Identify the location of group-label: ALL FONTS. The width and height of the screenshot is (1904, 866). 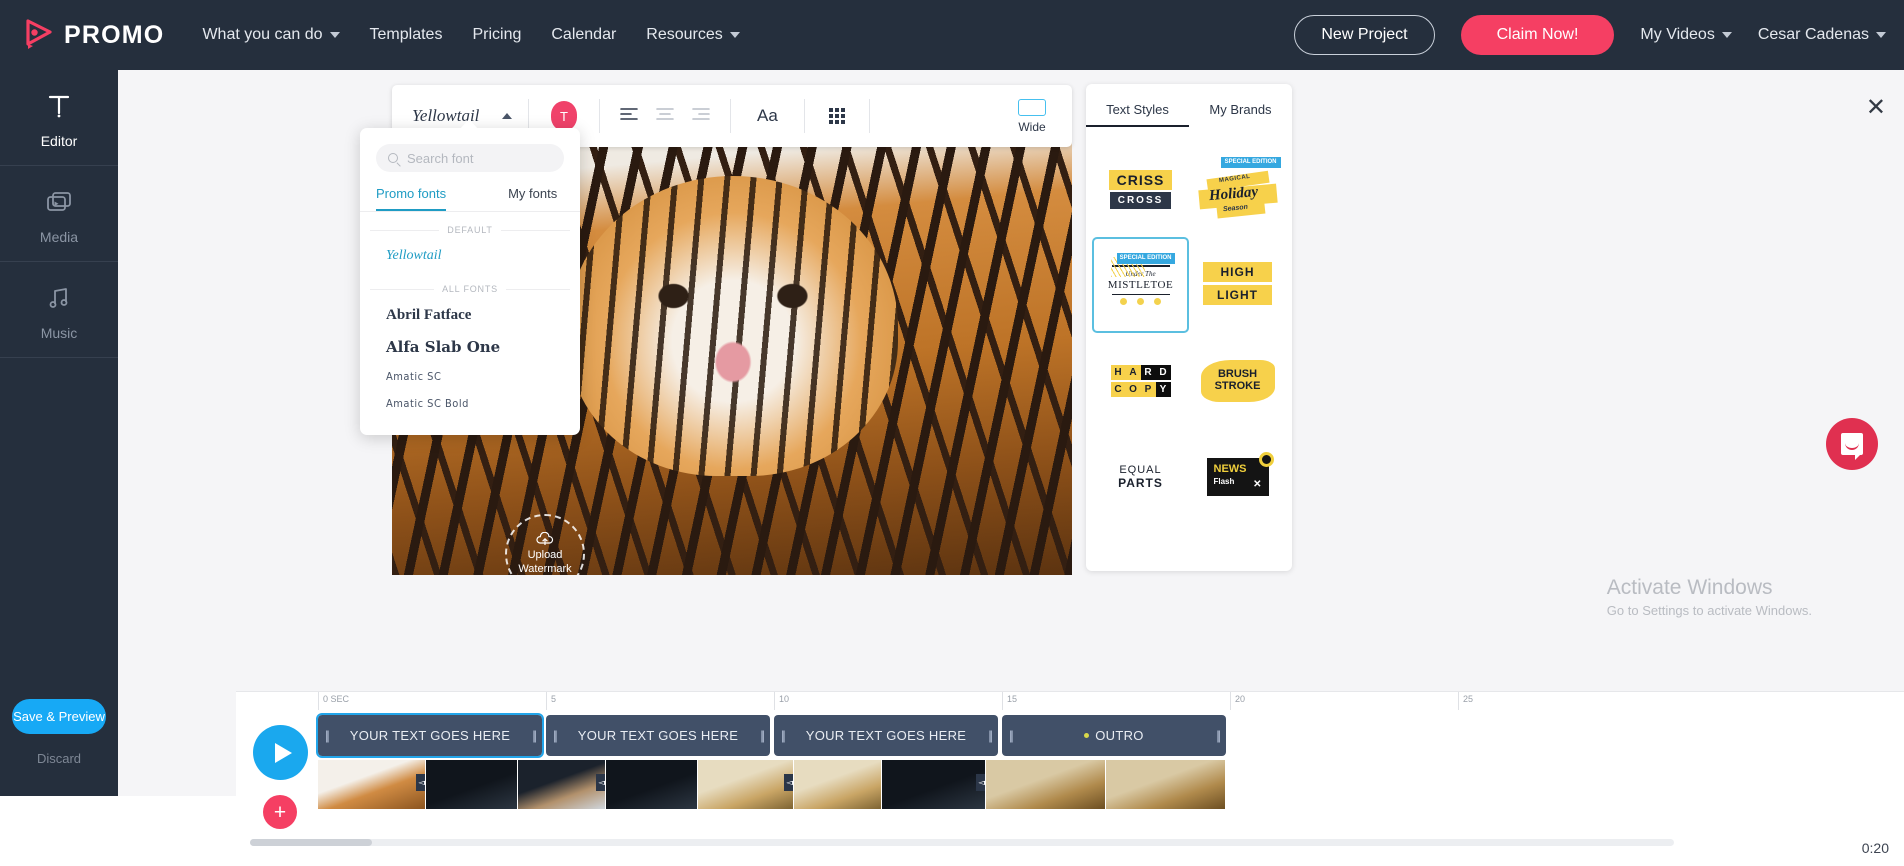
(470, 289).